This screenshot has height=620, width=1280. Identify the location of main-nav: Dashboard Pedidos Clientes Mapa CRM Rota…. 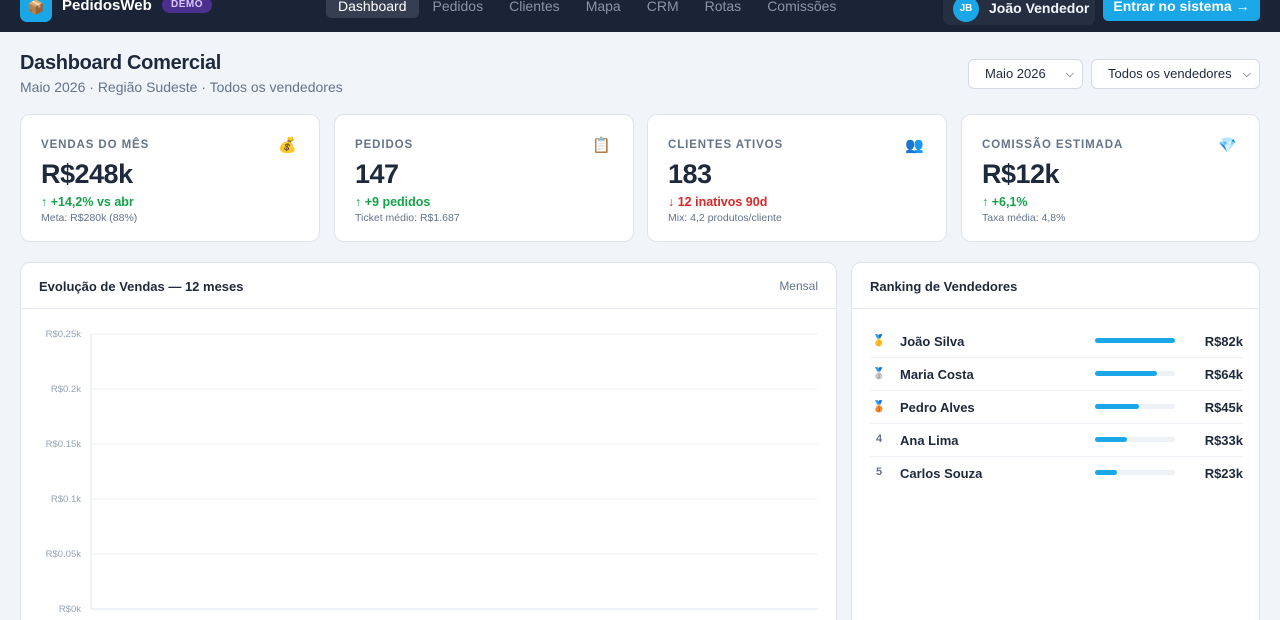
(588, 9).